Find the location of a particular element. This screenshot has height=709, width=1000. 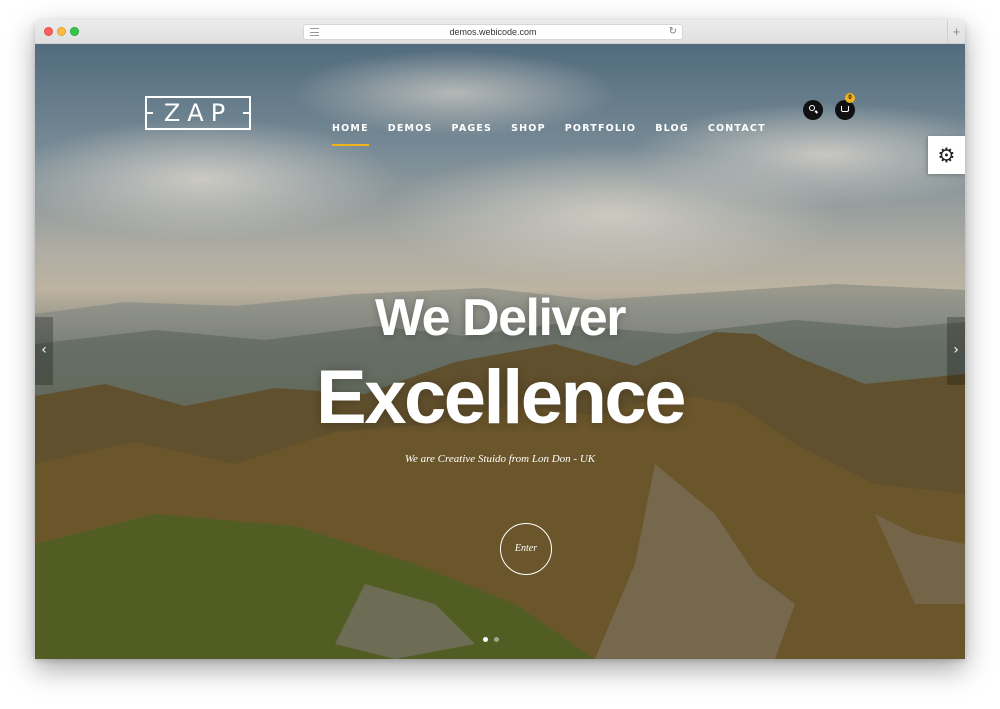

hero-tagline: We are Creative Stuido from Lon Don - UK is located at coordinates (500, 459).